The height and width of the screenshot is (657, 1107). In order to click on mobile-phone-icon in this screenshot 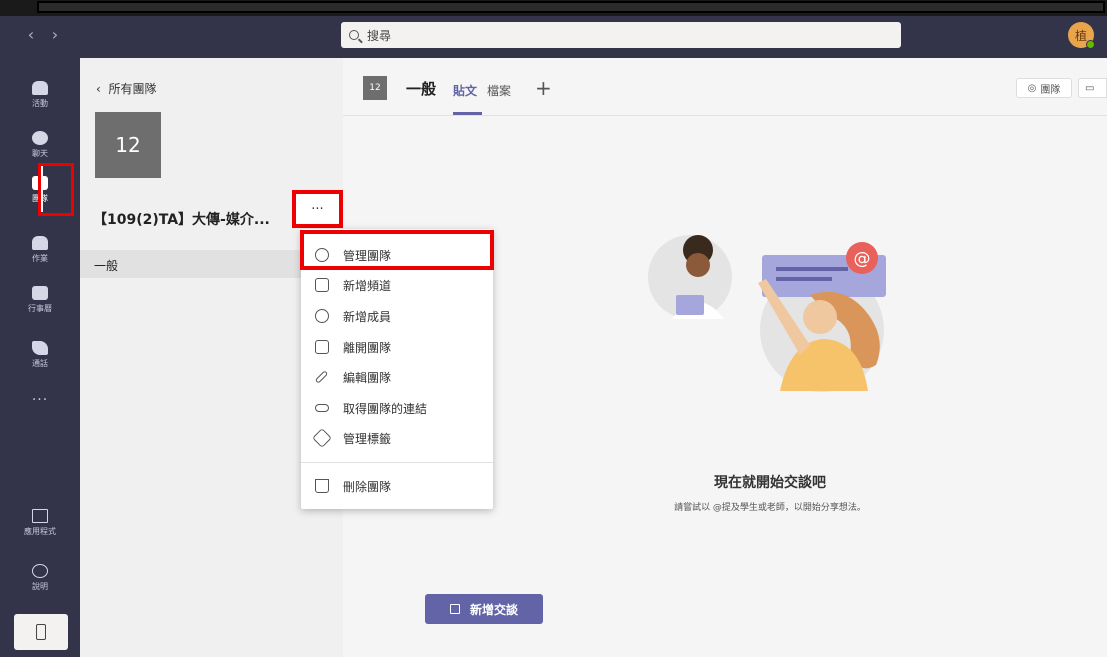, I will do `click(41, 632)`.